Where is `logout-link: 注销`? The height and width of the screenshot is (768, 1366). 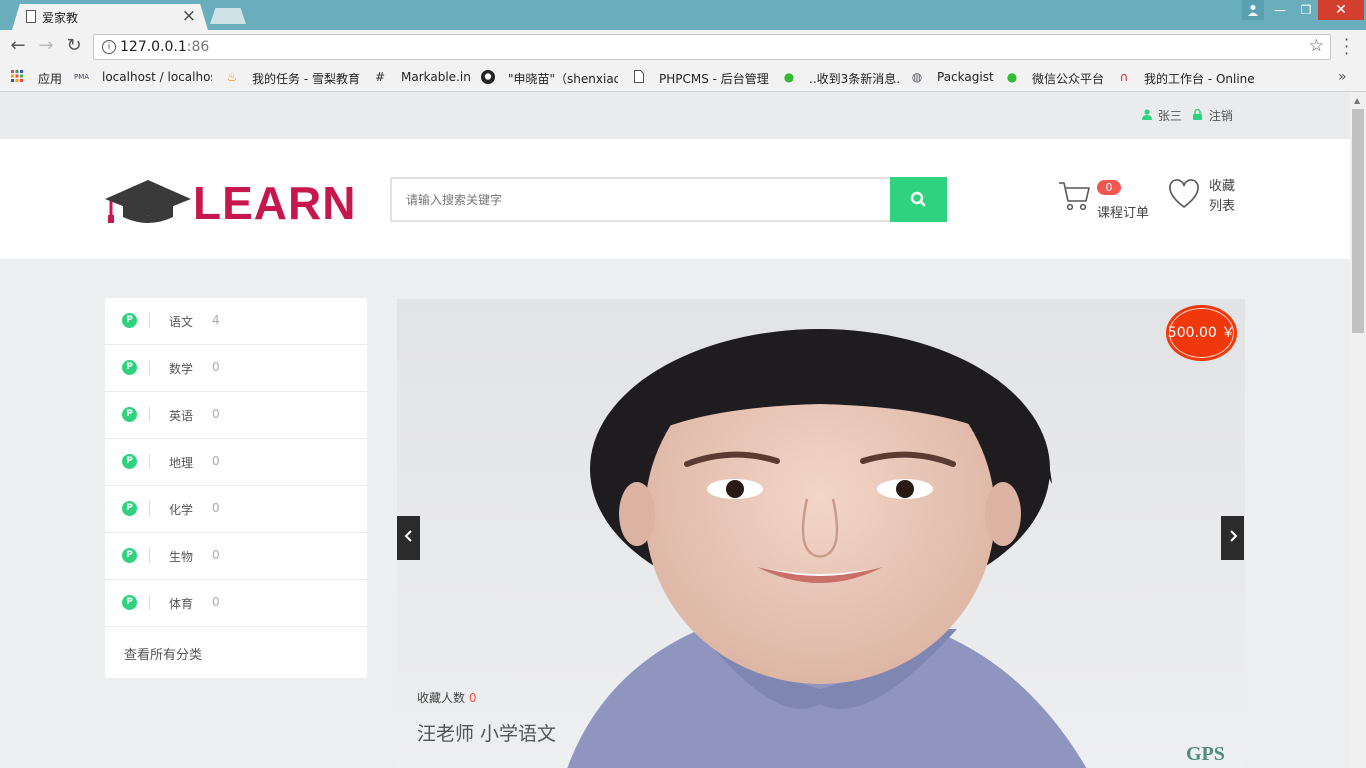 logout-link: 注销 is located at coordinates (1213, 115).